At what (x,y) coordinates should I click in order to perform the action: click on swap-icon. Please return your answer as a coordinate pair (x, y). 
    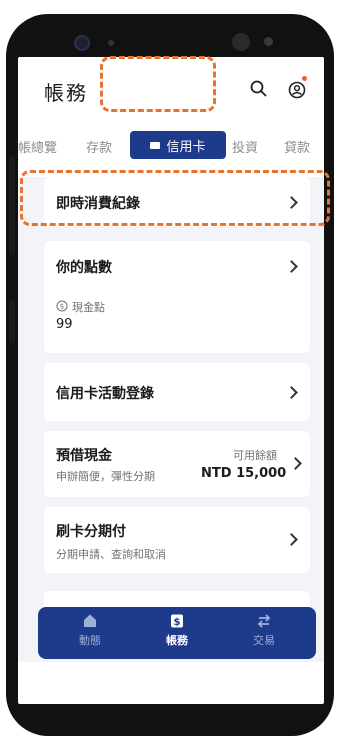
    Looking at the image, I should click on (264, 621).